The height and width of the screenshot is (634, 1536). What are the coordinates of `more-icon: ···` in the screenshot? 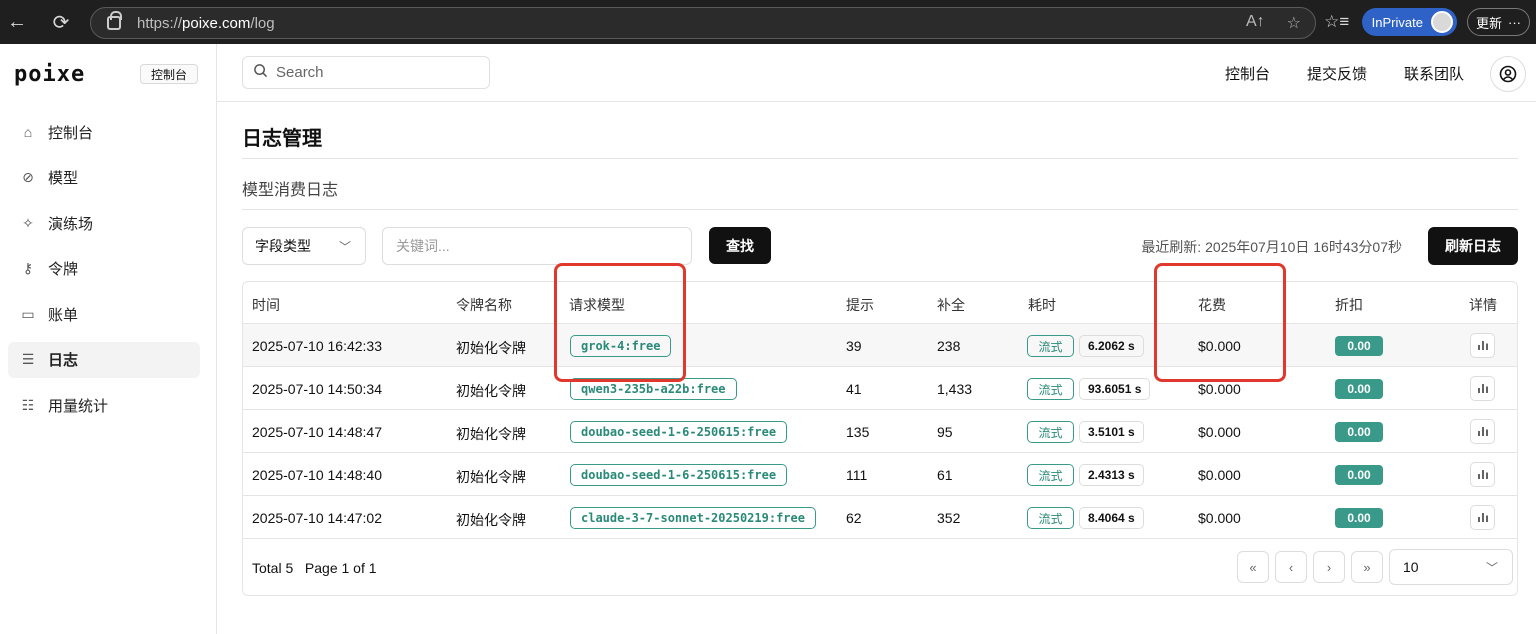 It's located at (1514, 22).